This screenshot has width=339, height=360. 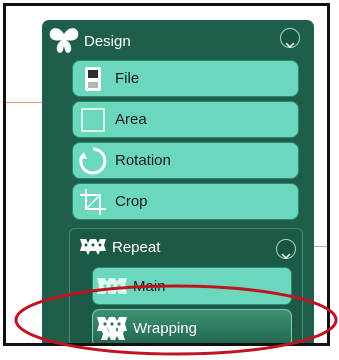 What do you see at coordinates (185, 201) in the screenshot?
I see `menu-item-crop: Crop` at bounding box center [185, 201].